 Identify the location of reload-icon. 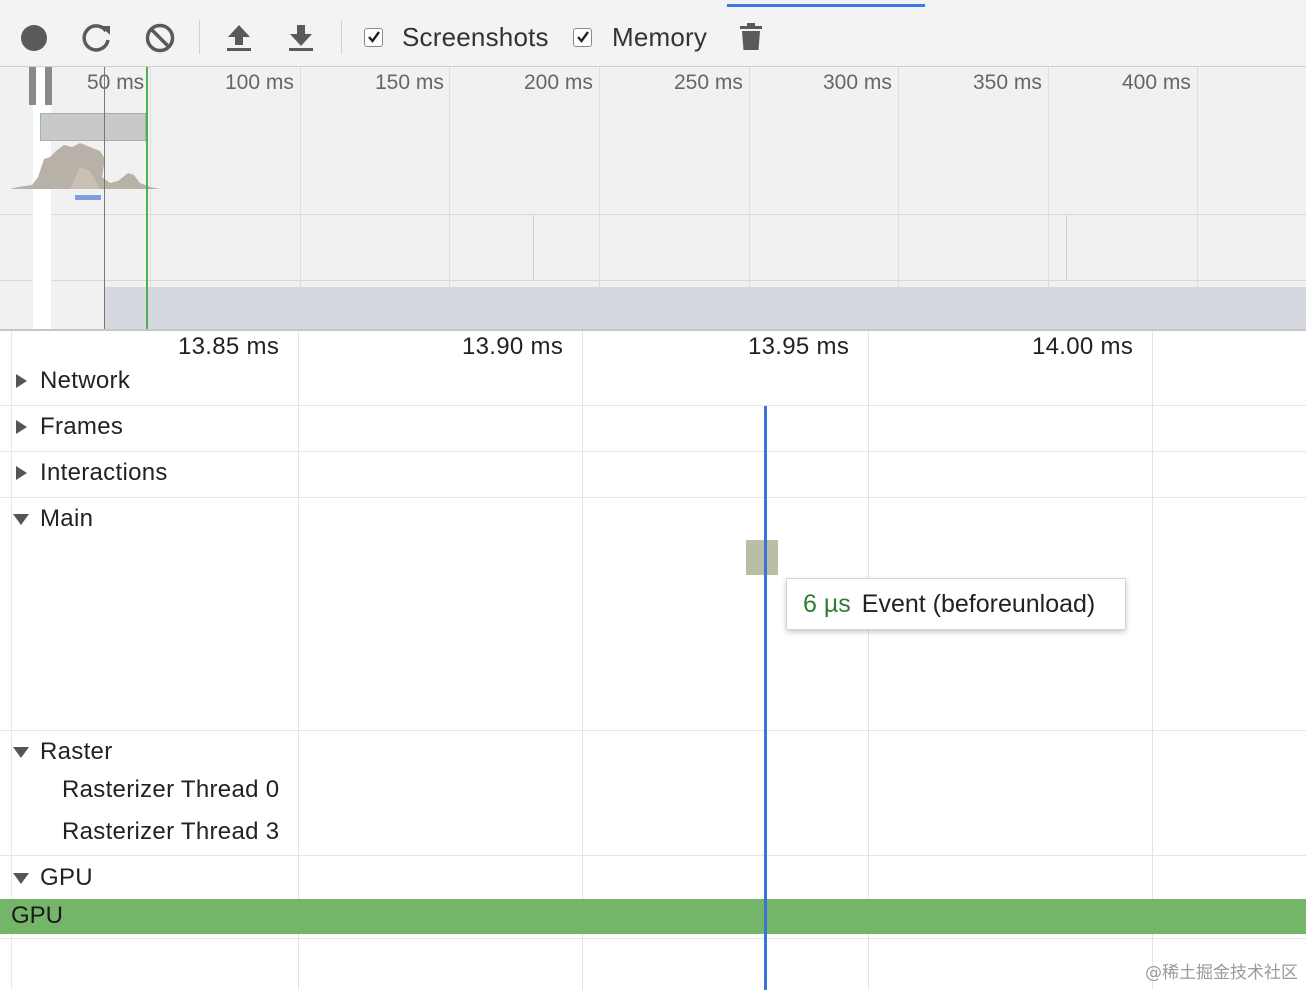
(96, 38).